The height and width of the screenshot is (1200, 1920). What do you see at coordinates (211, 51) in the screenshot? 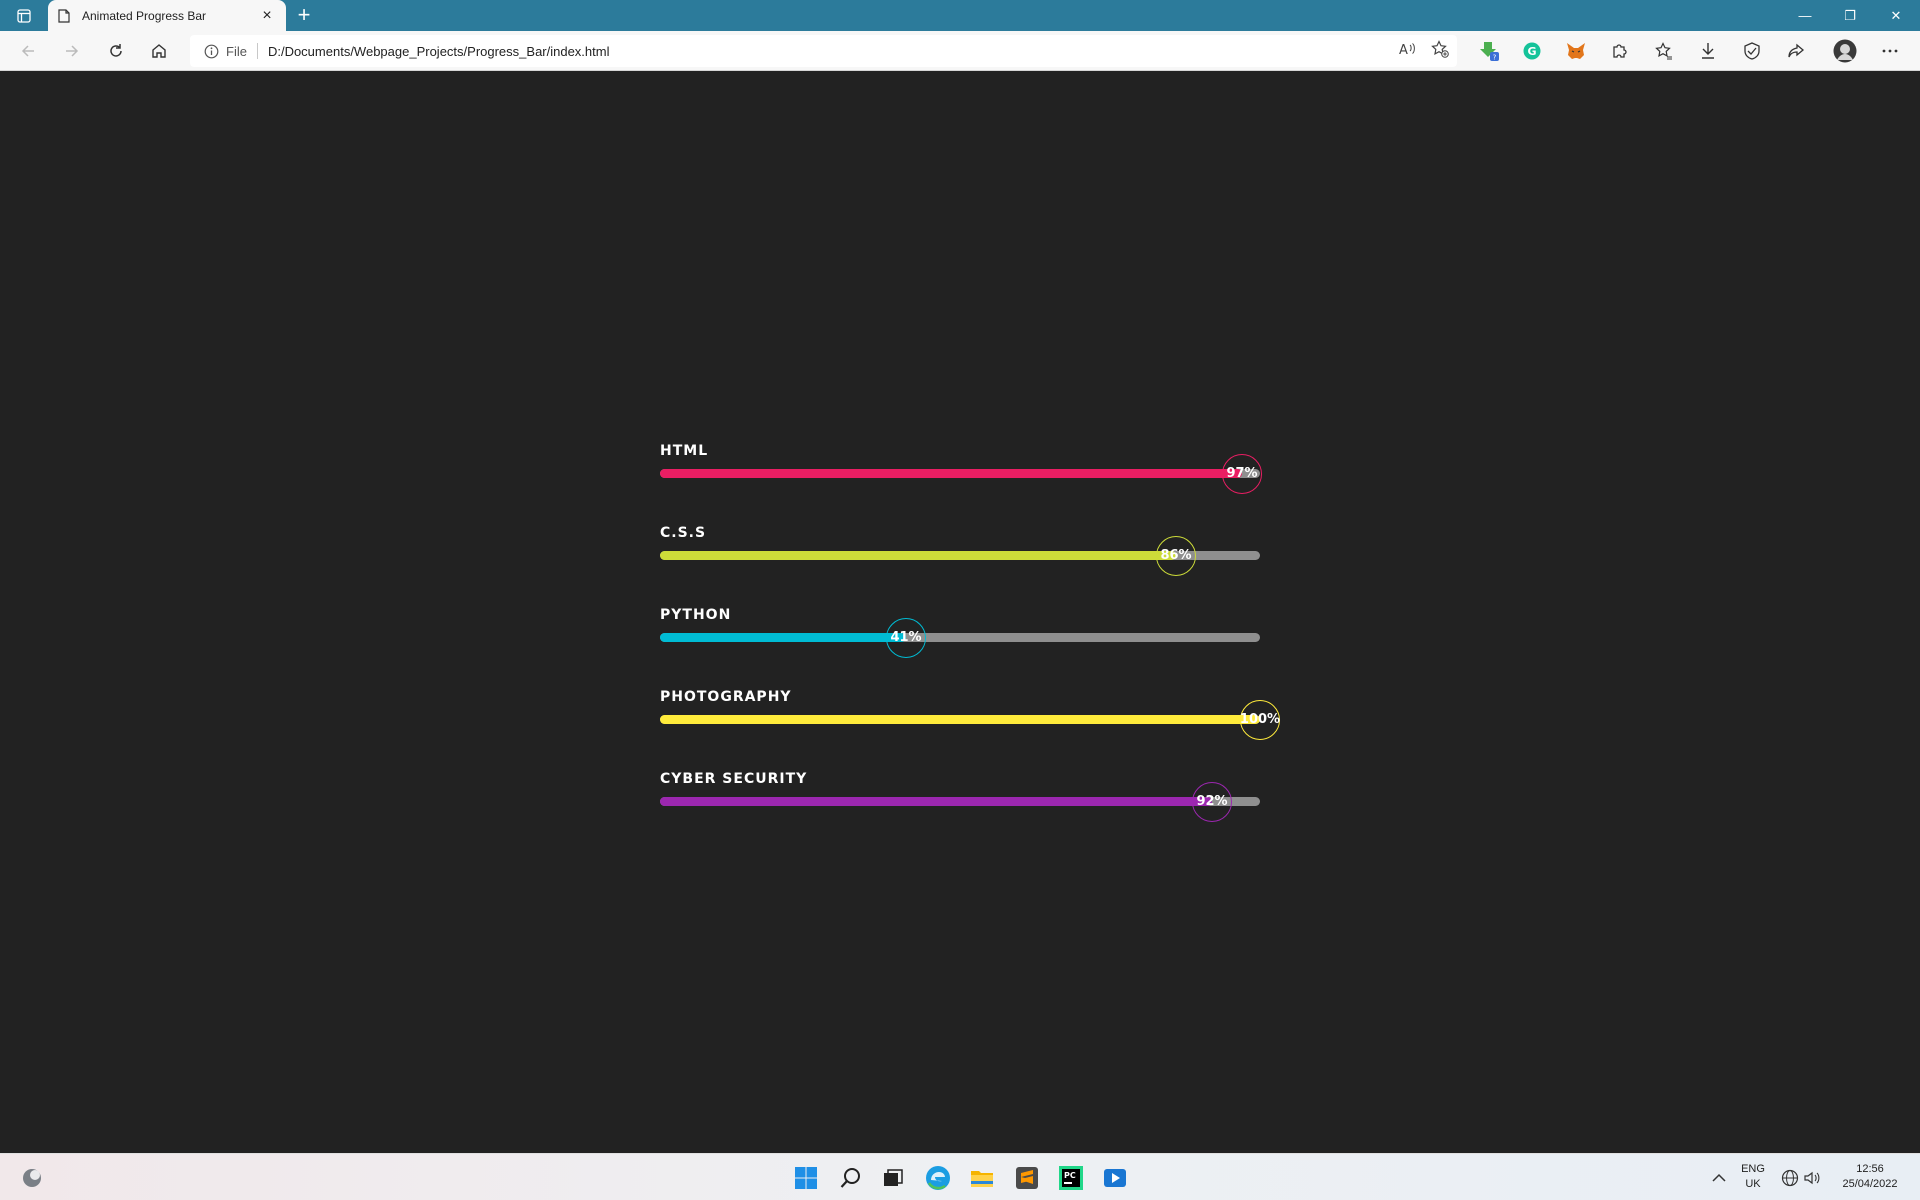
I see `info-icon` at bounding box center [211, 51].